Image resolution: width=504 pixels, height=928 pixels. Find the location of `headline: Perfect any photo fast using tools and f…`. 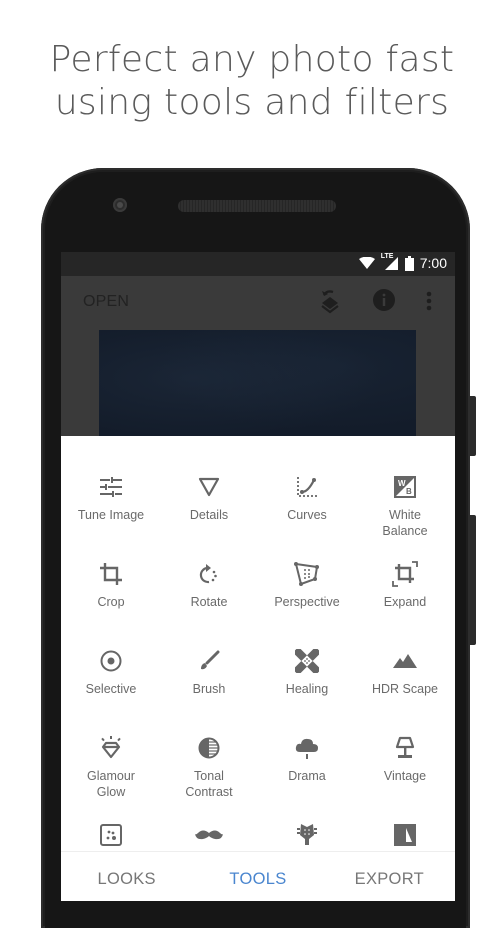

headline: Perfect any photo fast using tools and f… is located at coordinates (252, 81).